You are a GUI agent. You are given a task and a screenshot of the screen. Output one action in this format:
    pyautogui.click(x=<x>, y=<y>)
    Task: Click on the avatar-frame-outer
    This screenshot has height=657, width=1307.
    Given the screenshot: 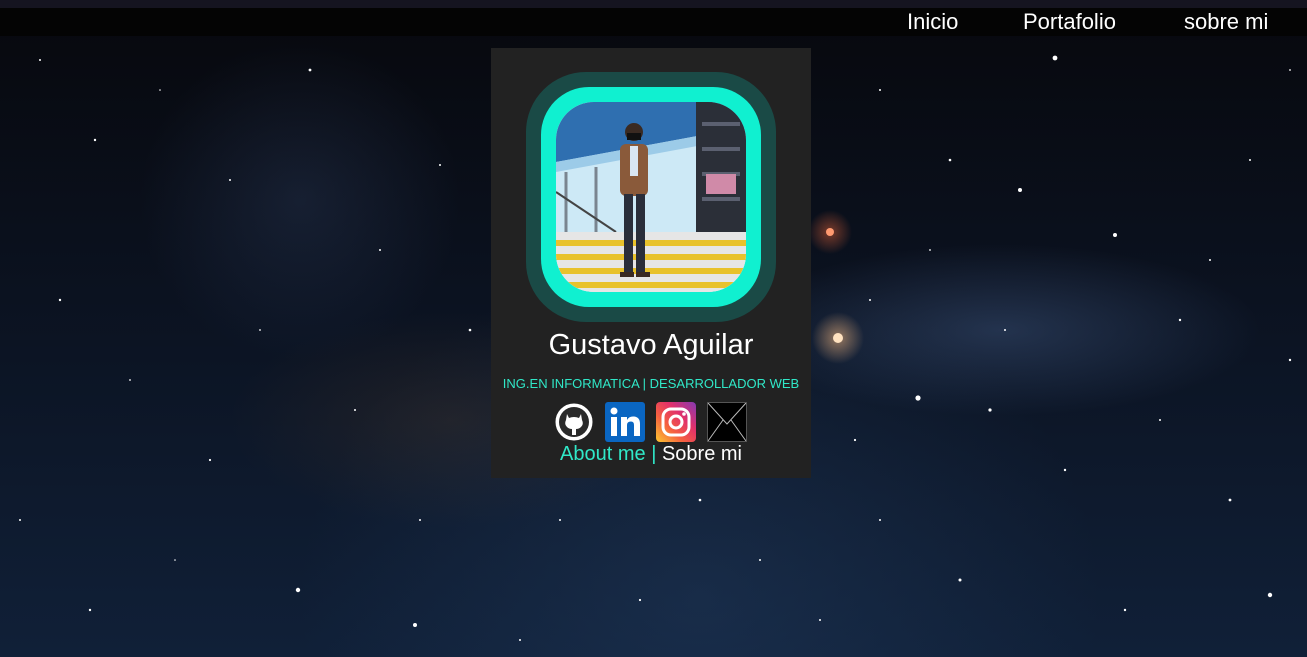 What is the action you would take?
    pyautogui.click(x=651, y=197)
    